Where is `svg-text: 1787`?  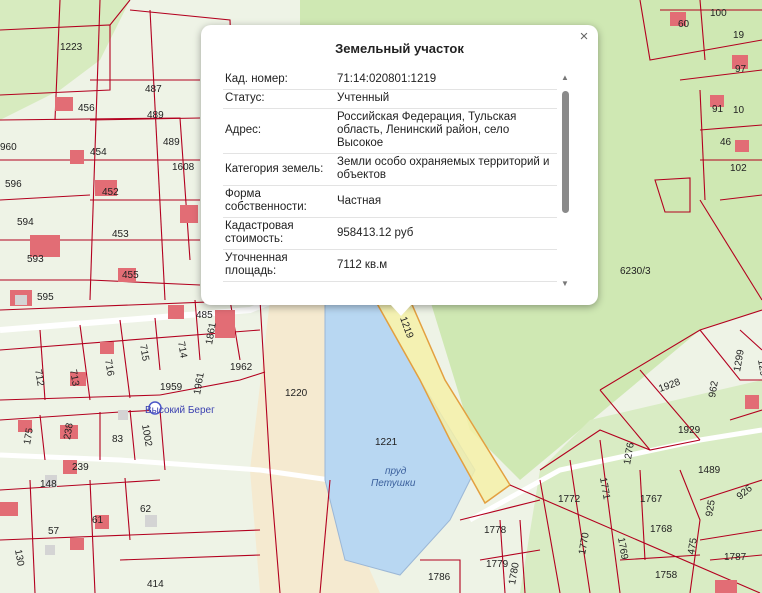 svg-text: 1787 is located at coordinates (735, 557).